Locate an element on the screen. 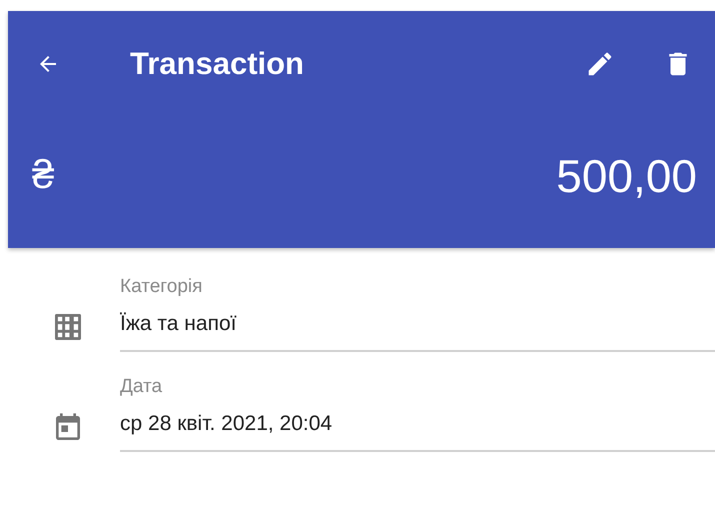  amount-value: 500,00 is located at coordinates (626, 175).